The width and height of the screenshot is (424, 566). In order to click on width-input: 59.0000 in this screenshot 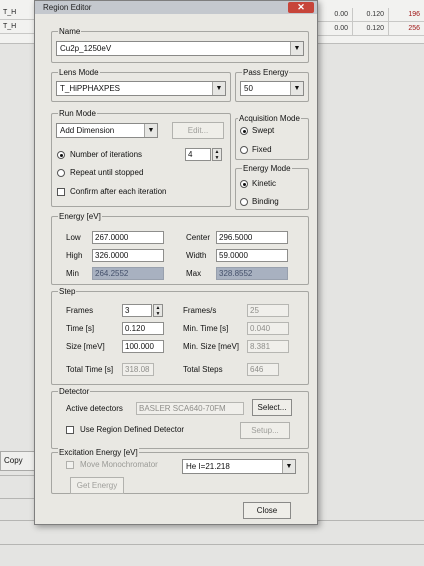, I will do `click(252, 255)`.